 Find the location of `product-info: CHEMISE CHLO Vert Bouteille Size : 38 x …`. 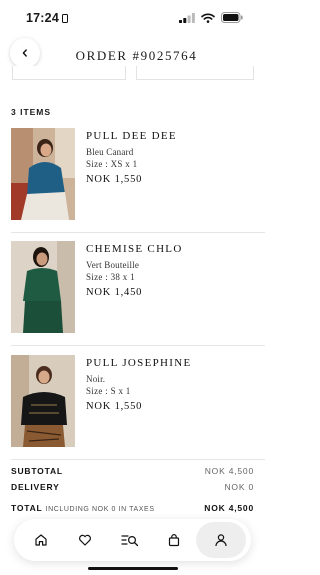

product-info: CHEMISE CHLO Vert Bouteille Size : 38 x … is located at coordinates (134, 270).